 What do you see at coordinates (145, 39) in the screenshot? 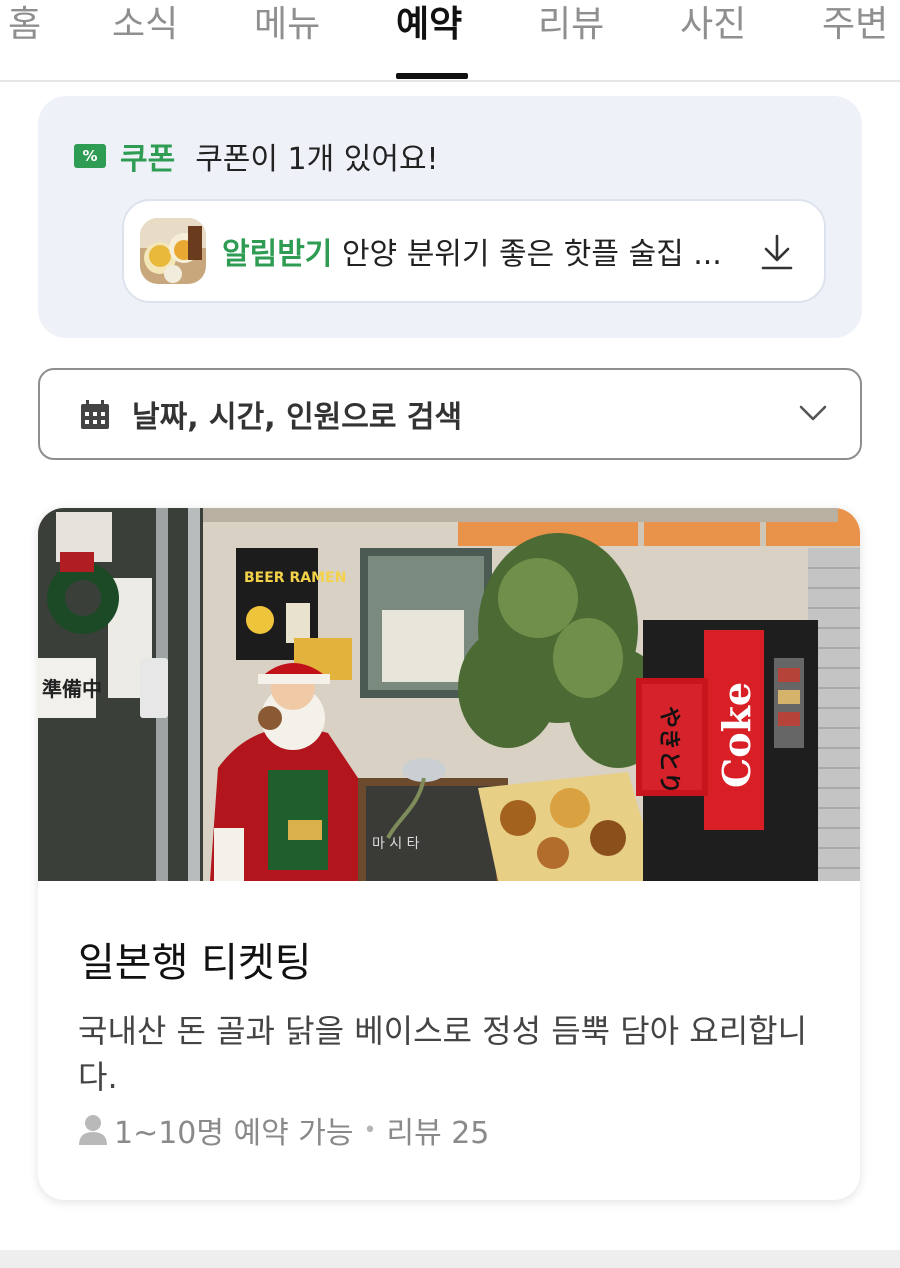
I see `tab-news: 소식` at bounding box center [145, 39].